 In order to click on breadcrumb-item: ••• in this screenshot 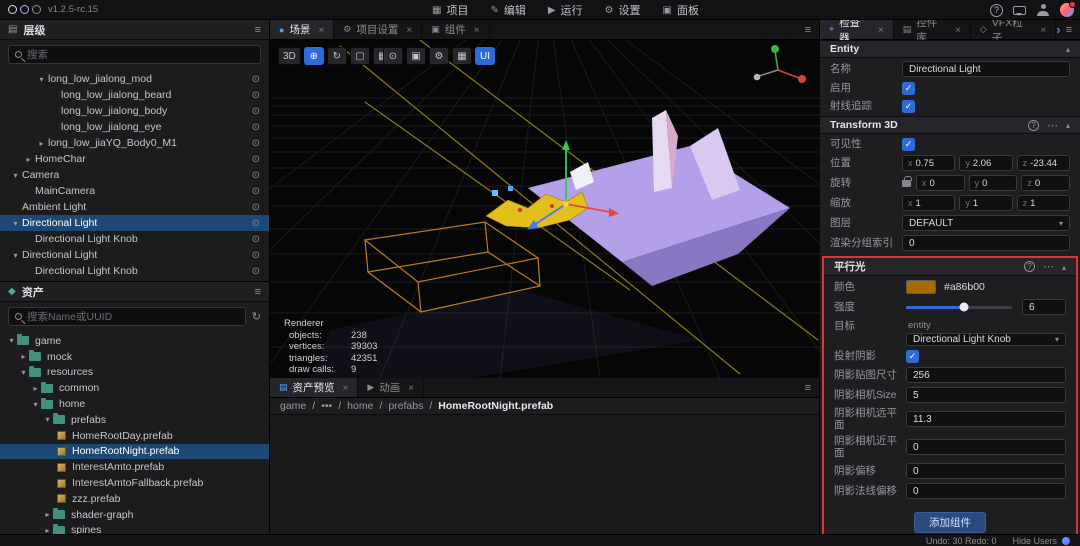, I will do `click(326, 406)`.